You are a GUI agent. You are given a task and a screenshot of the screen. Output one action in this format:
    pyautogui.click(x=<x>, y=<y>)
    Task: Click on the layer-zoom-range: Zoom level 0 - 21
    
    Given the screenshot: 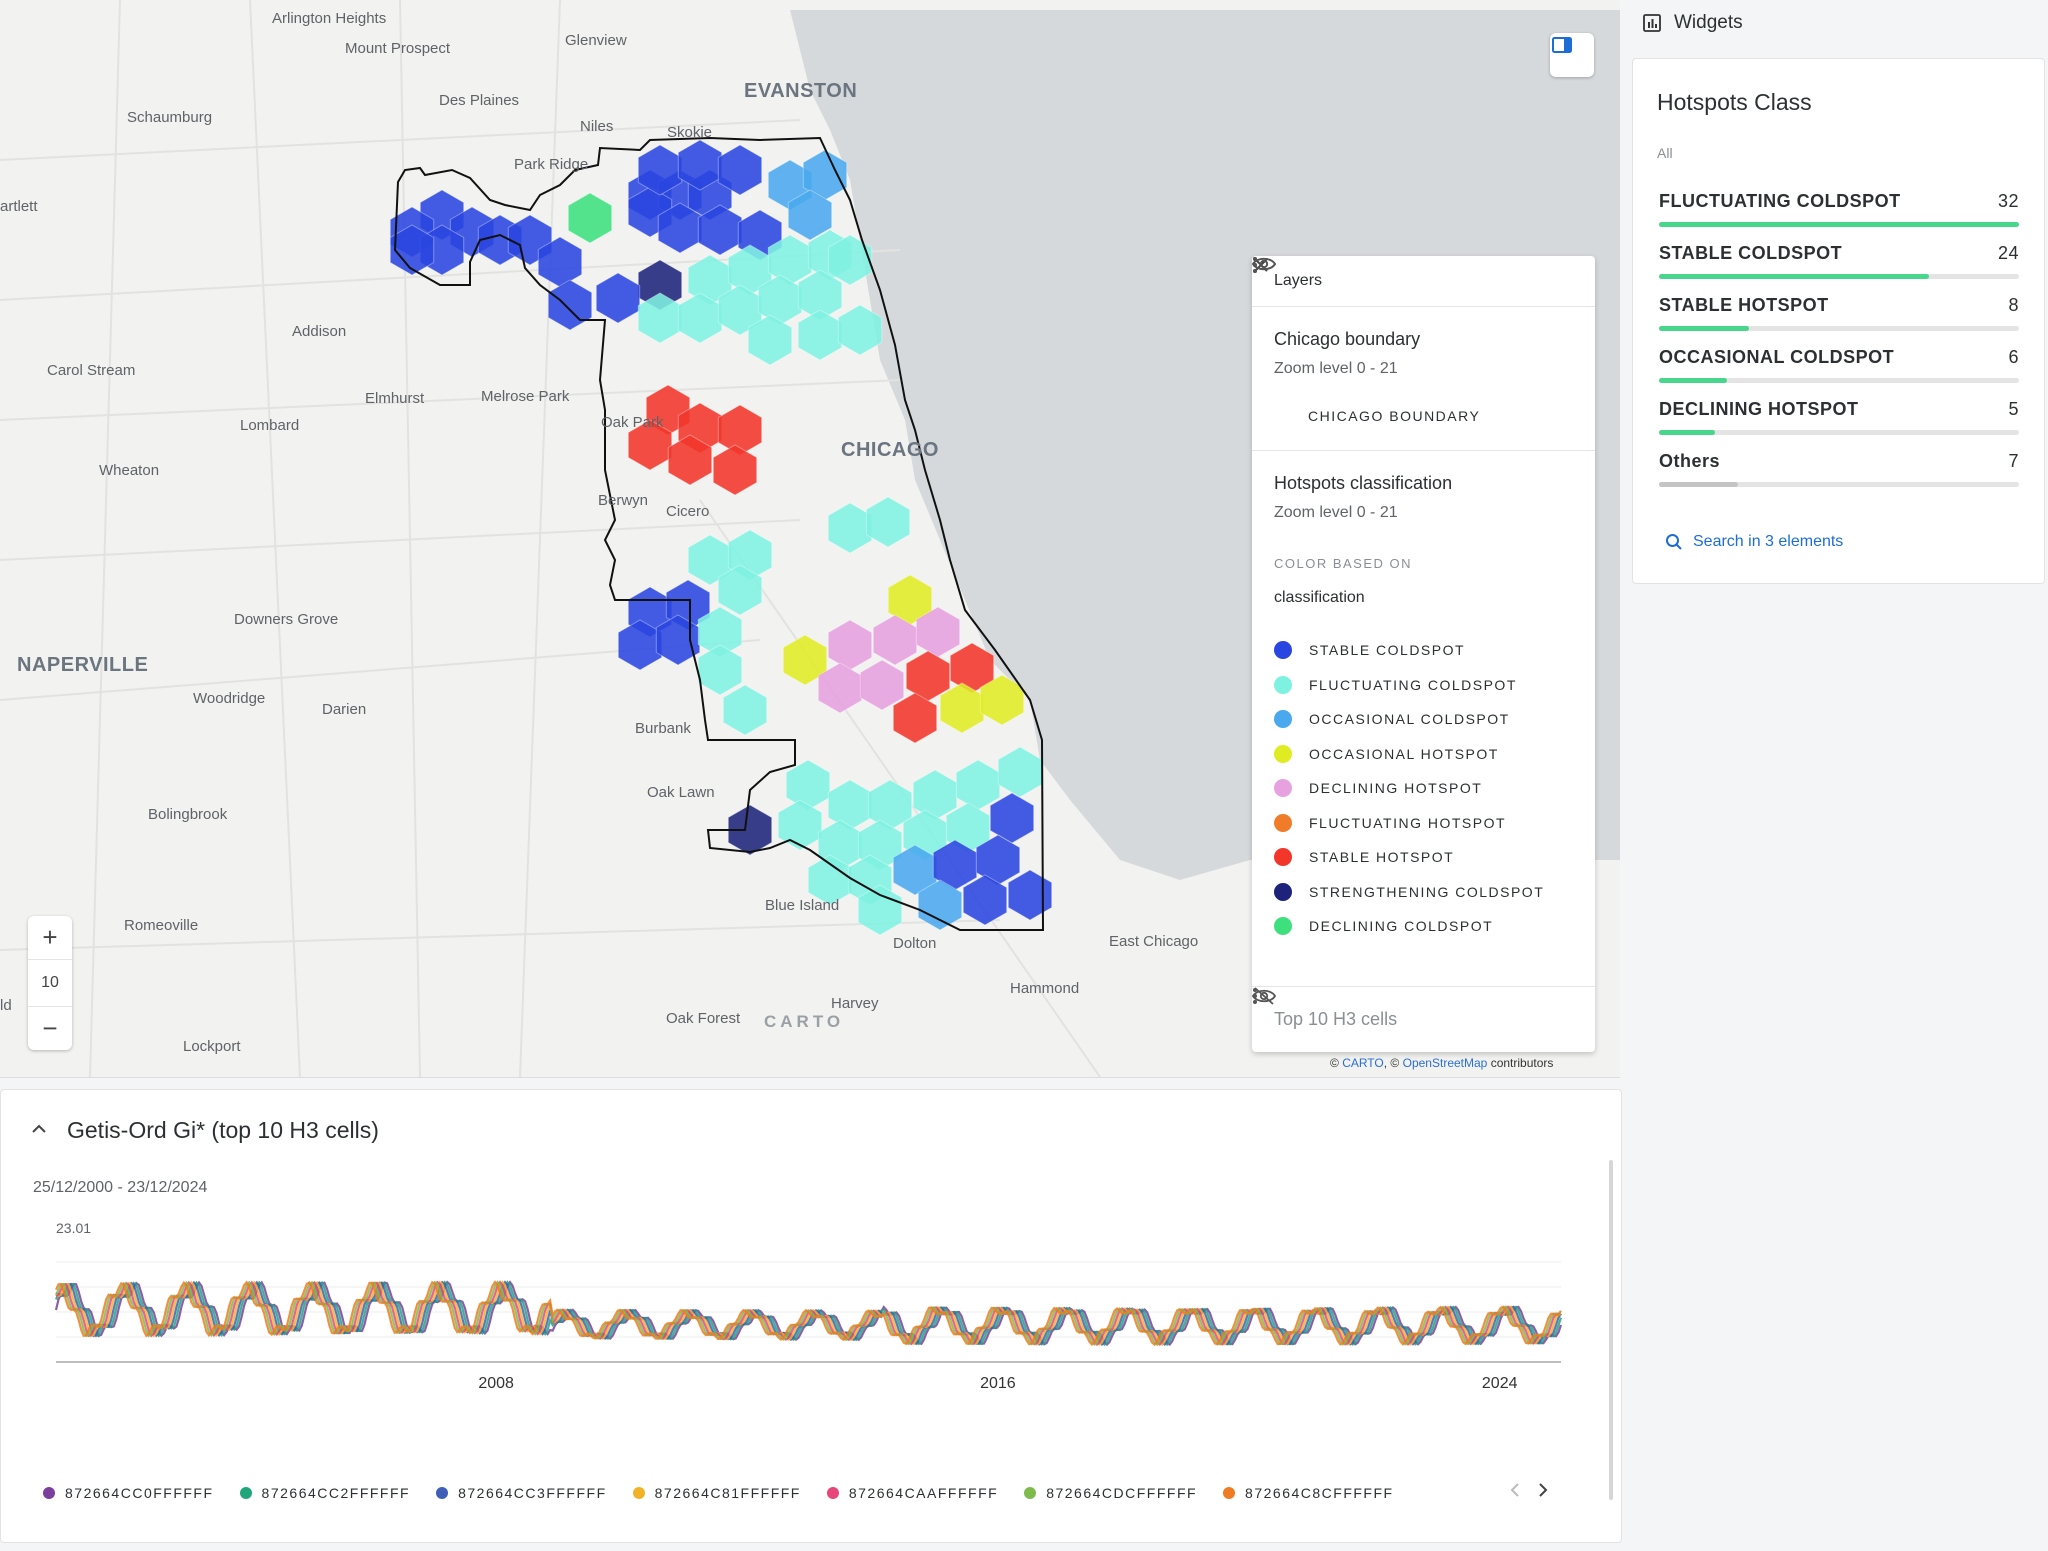 What is the action you would take?
    pyautogui.click(x=1336, y=368)
    